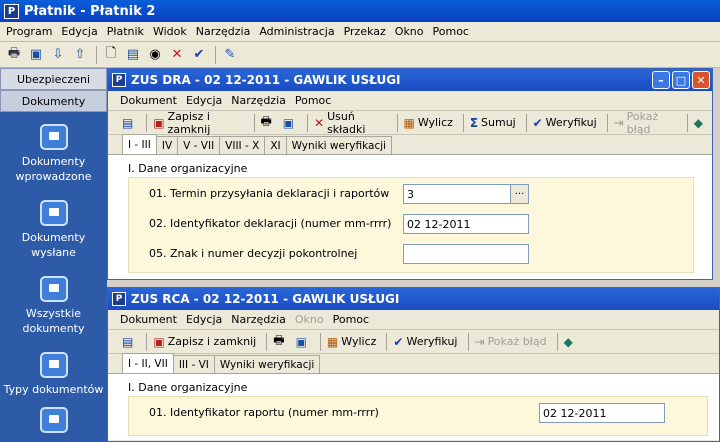 This screenshot has width=720, height=442. I want to click on dra-menu-dokument: Dokument, so click(148, 100).